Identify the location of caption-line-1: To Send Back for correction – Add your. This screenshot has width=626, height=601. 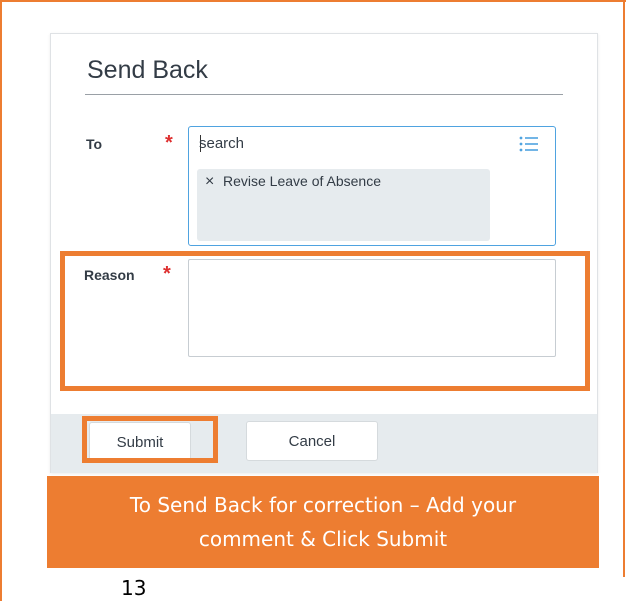
(323, 505).